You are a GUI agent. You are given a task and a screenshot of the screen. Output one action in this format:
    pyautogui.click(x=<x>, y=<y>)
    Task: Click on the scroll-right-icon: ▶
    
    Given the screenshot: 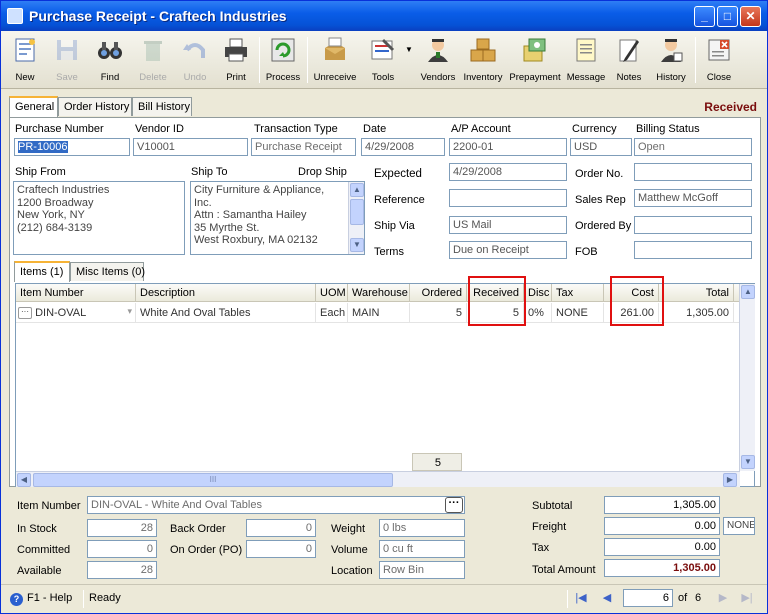 What is the action you would take?
    pyautogui.click(x=730, y=480)
    